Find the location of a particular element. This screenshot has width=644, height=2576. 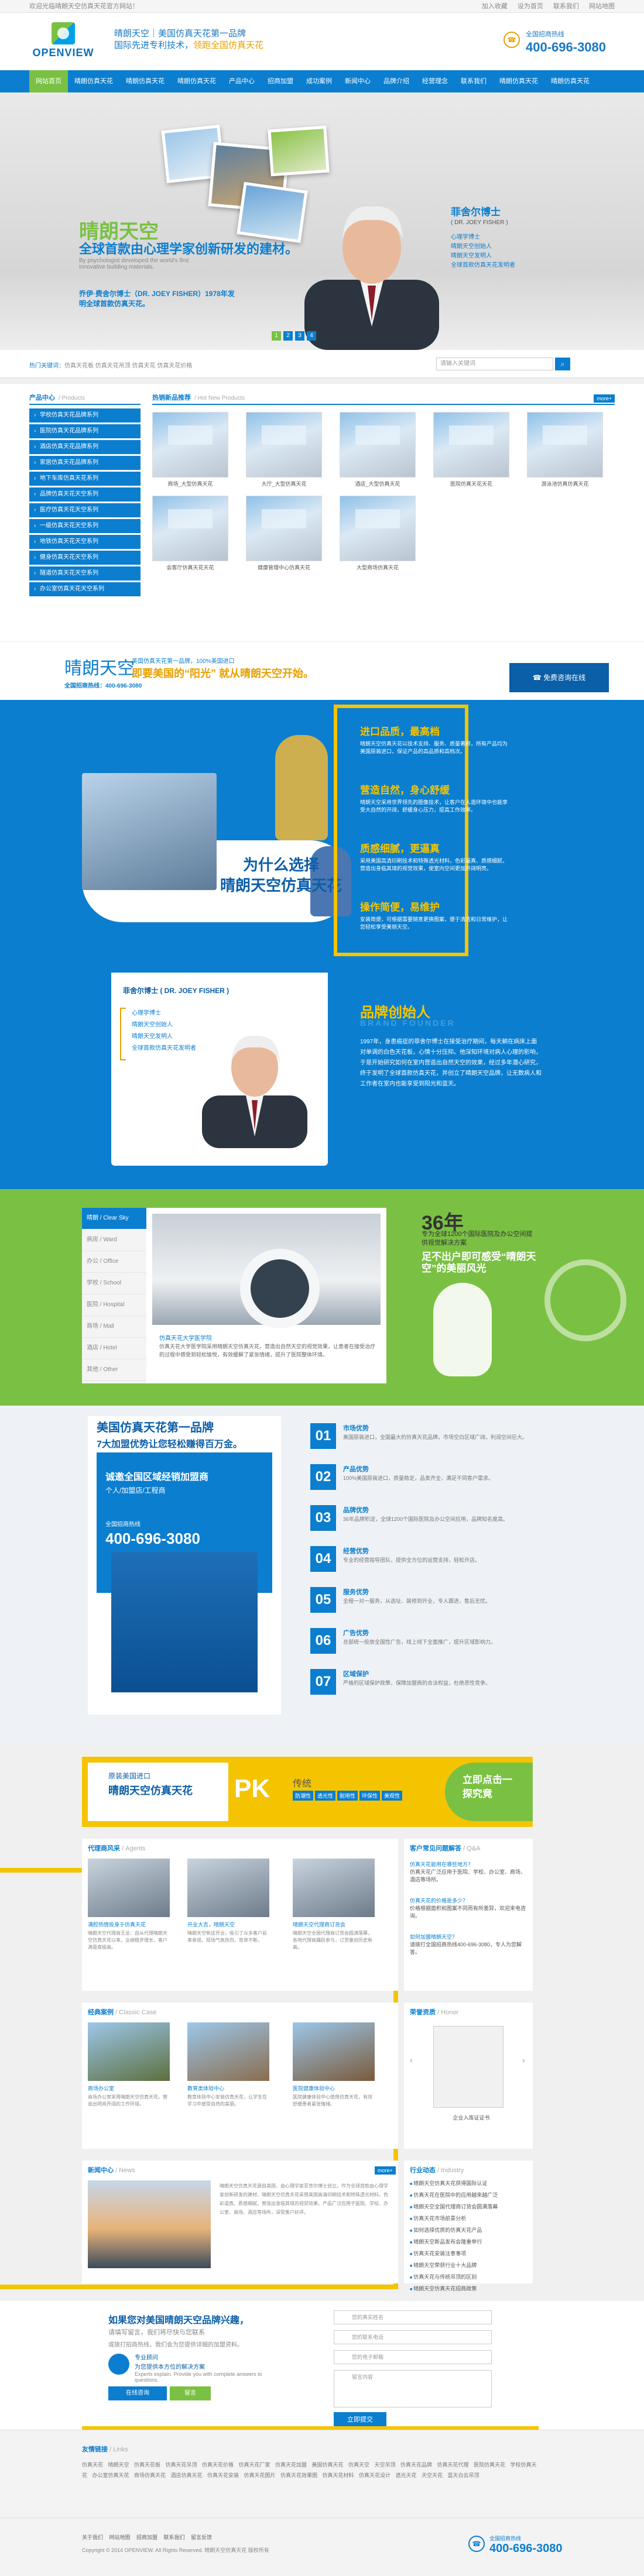

agent-caption: 开业大吉，晴朗天空 is located at coordinates (228, 1925).